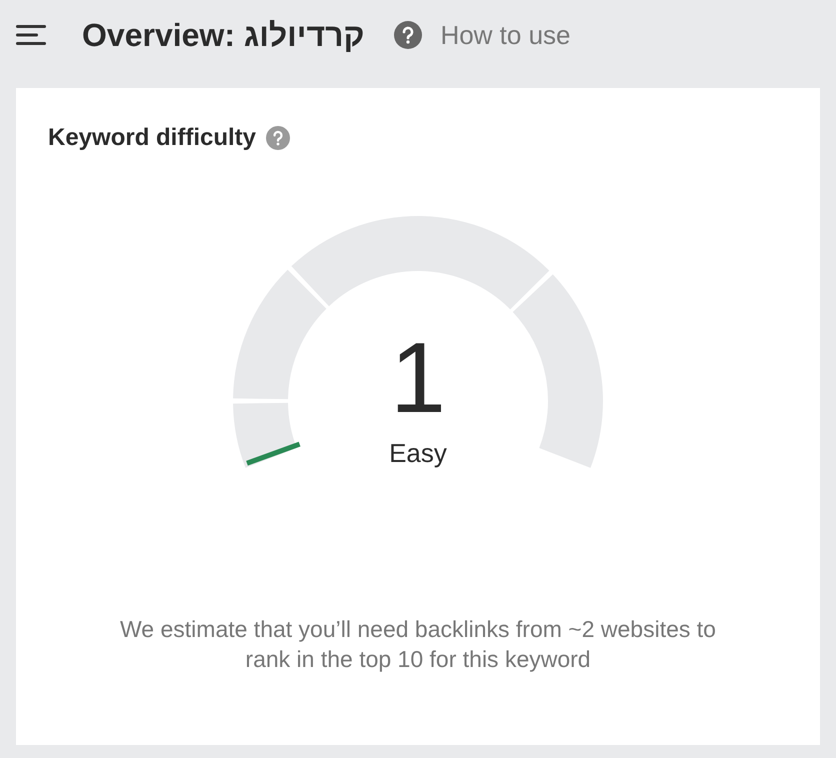 The image size is (836, 758). Describe the element at coordinates (273, 454) in the screenshot. I see `gauge-marker` at that location.